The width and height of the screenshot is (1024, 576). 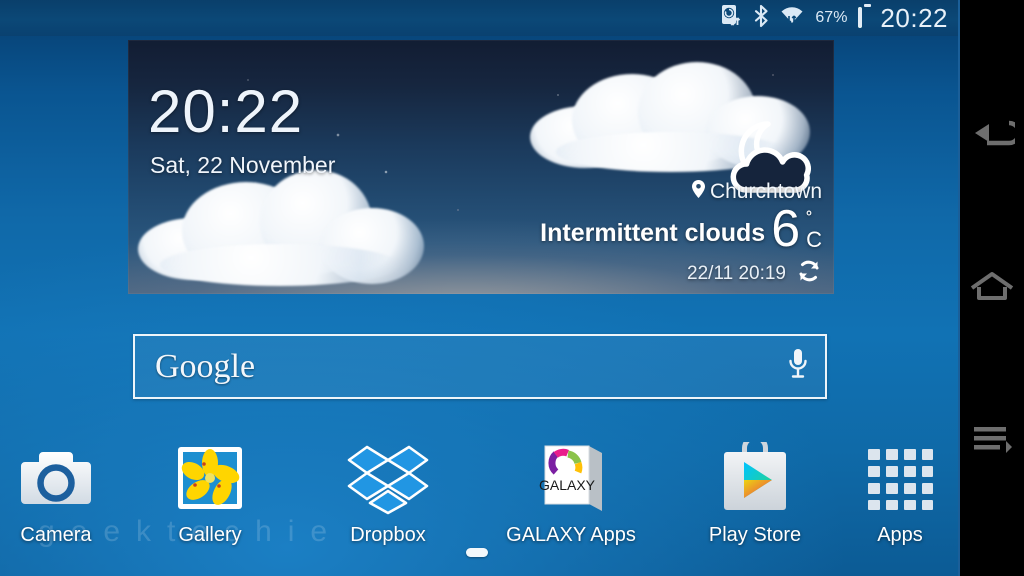 What do you see at coordinates (627, 192) in the screenshot?
I see `weather-location-row: Churchtown` at bounding box center [627, 192].